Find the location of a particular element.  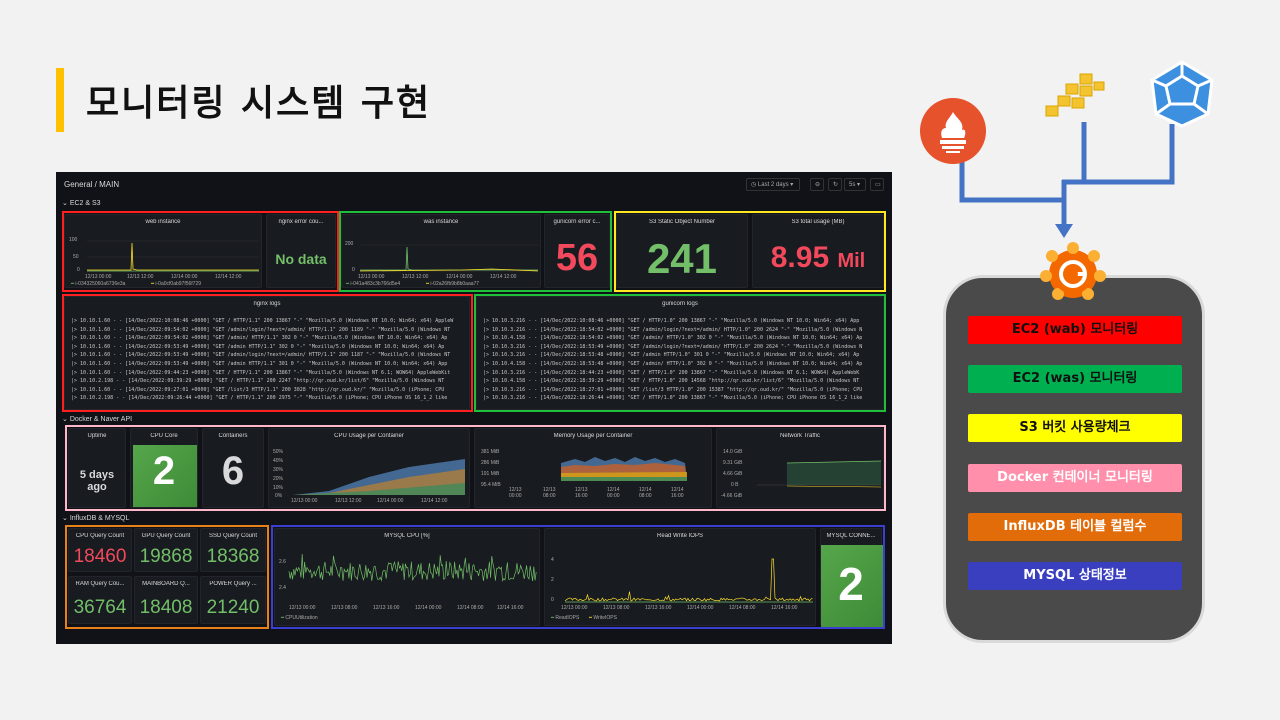

influxdb-cubes-icon is located at coordinates (1075, 96).